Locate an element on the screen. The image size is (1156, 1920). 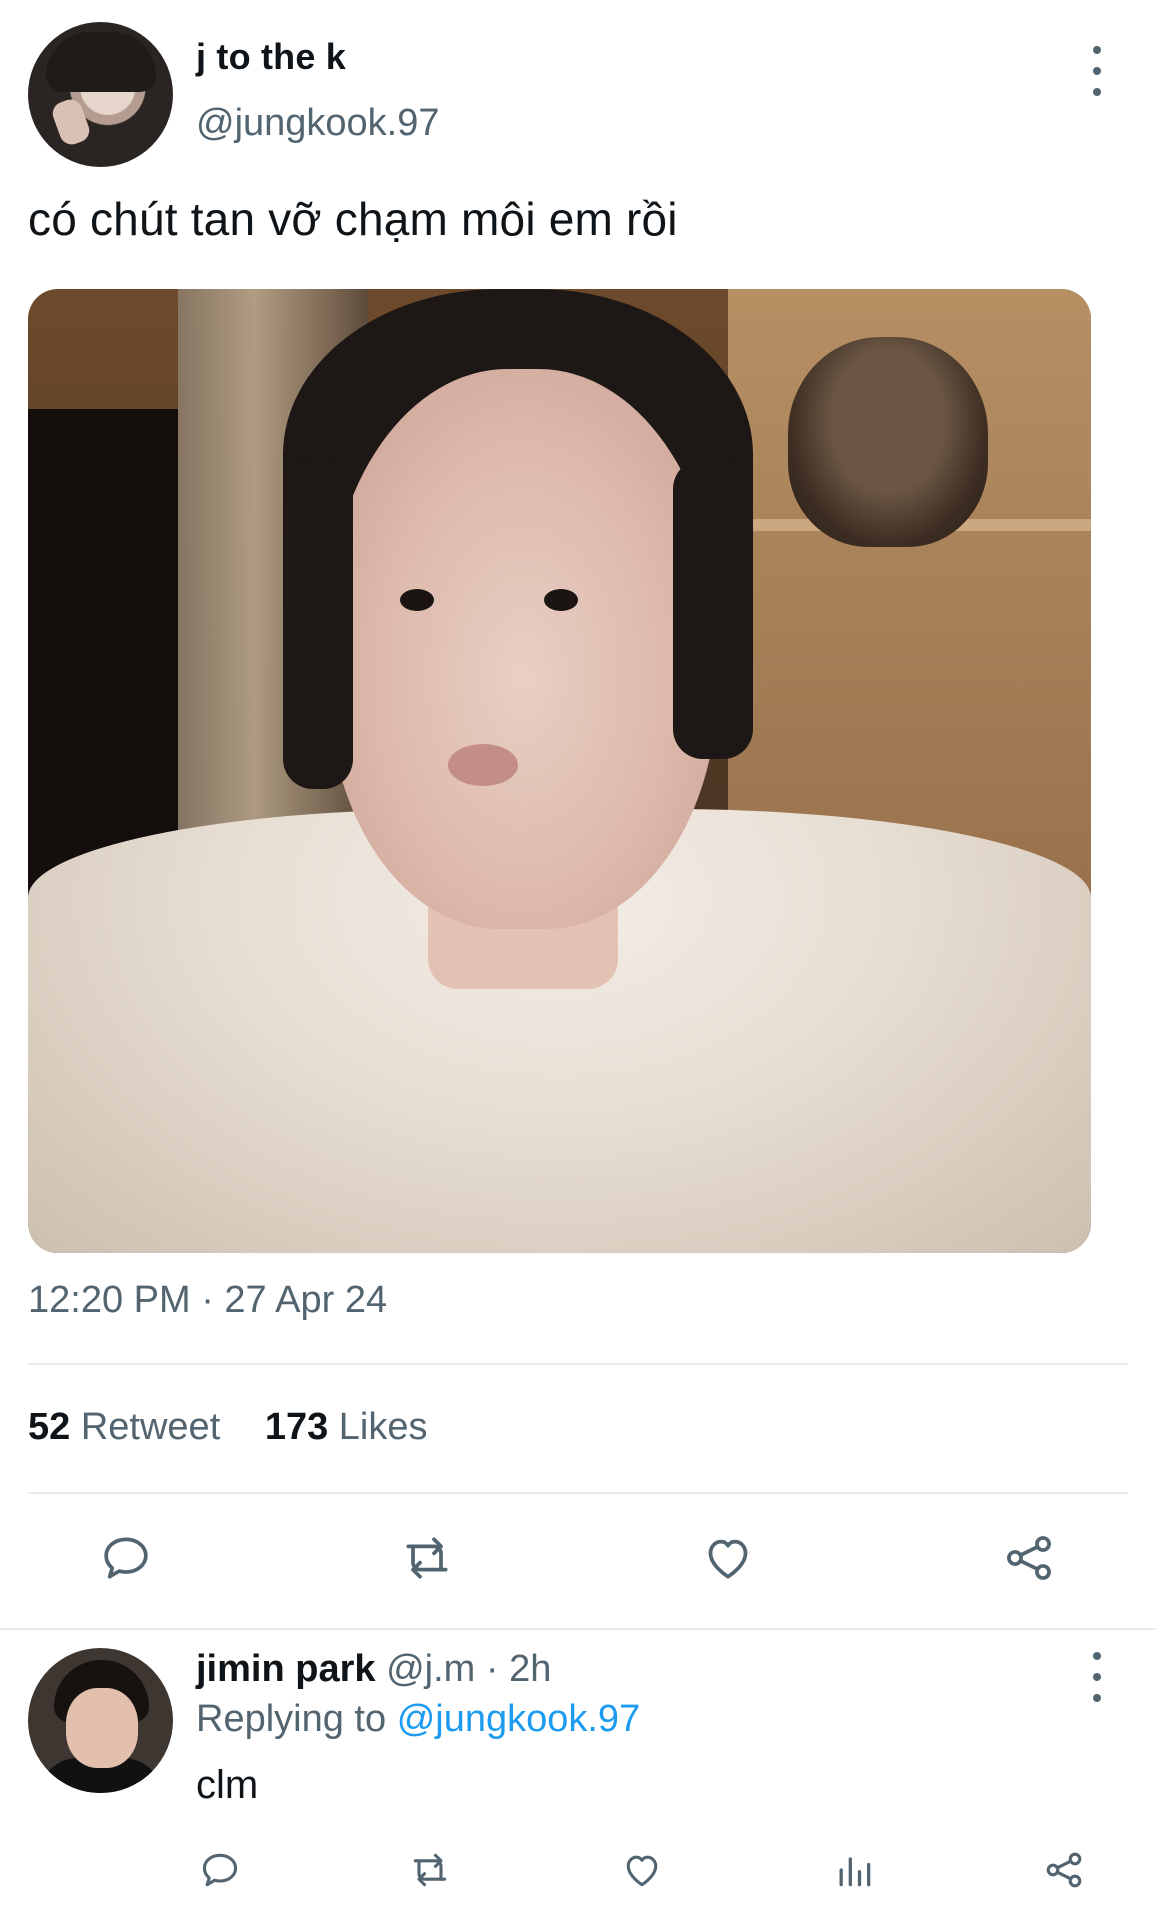
reply-author-avatar is located at coordinates (100, 1720).